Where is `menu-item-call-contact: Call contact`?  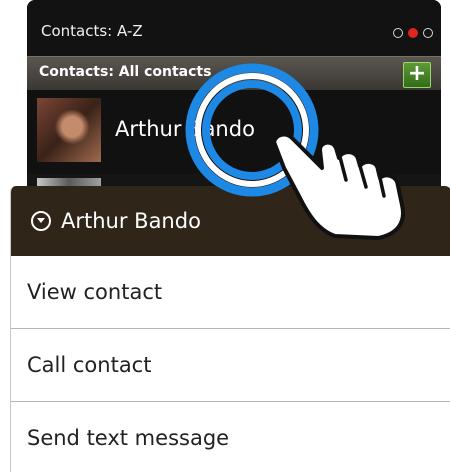 menu-item-call-contact: Call contact is located at coordinates (230, 365).